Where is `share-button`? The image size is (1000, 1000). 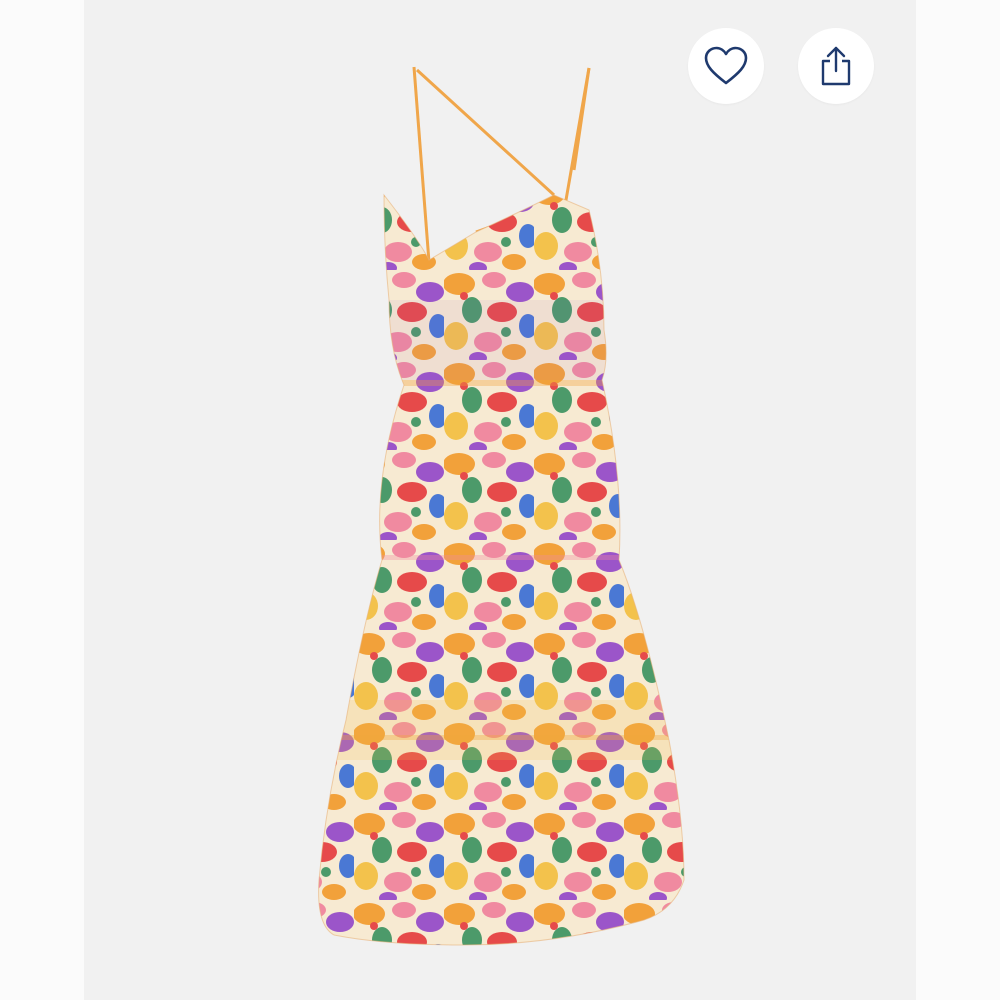
share-button is located at coordinates (836, 66).